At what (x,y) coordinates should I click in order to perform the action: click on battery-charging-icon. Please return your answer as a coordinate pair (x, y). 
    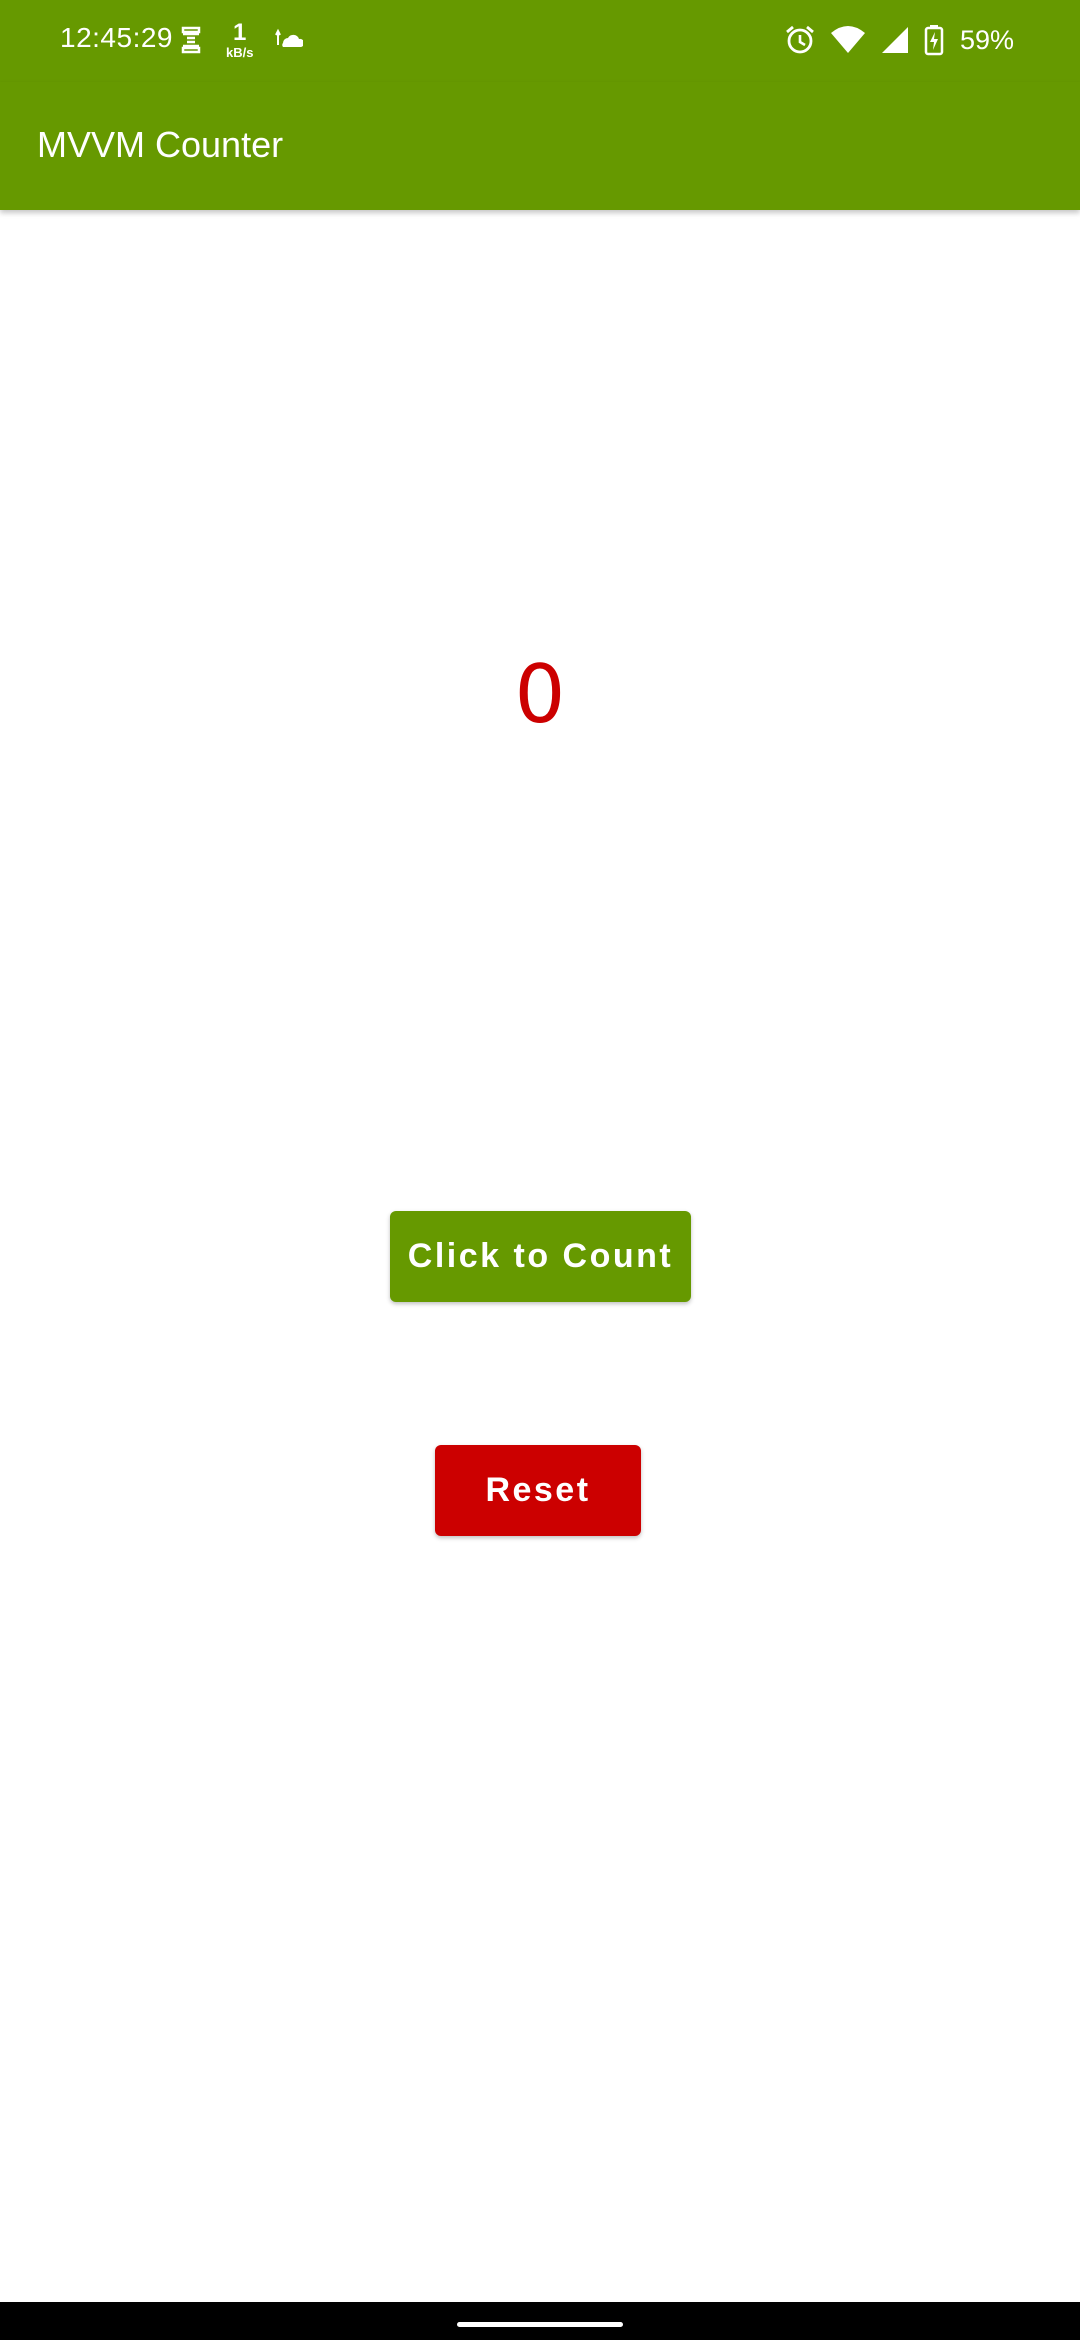
    Looking at the image, I should click on (934, 40).